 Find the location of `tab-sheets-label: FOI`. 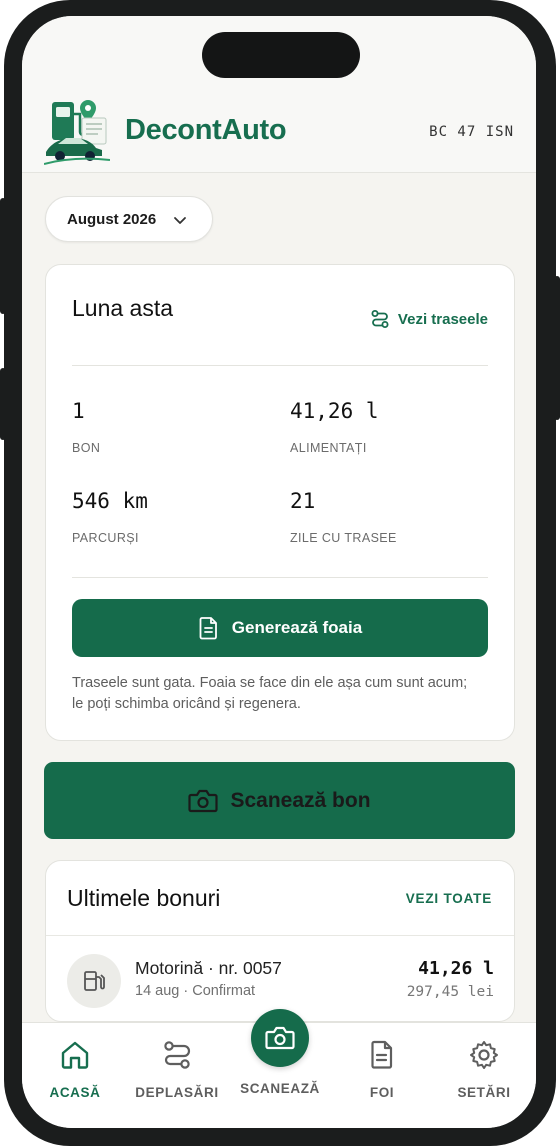

tab-sheets-label: FOI is located at coordinates (382, 1092).